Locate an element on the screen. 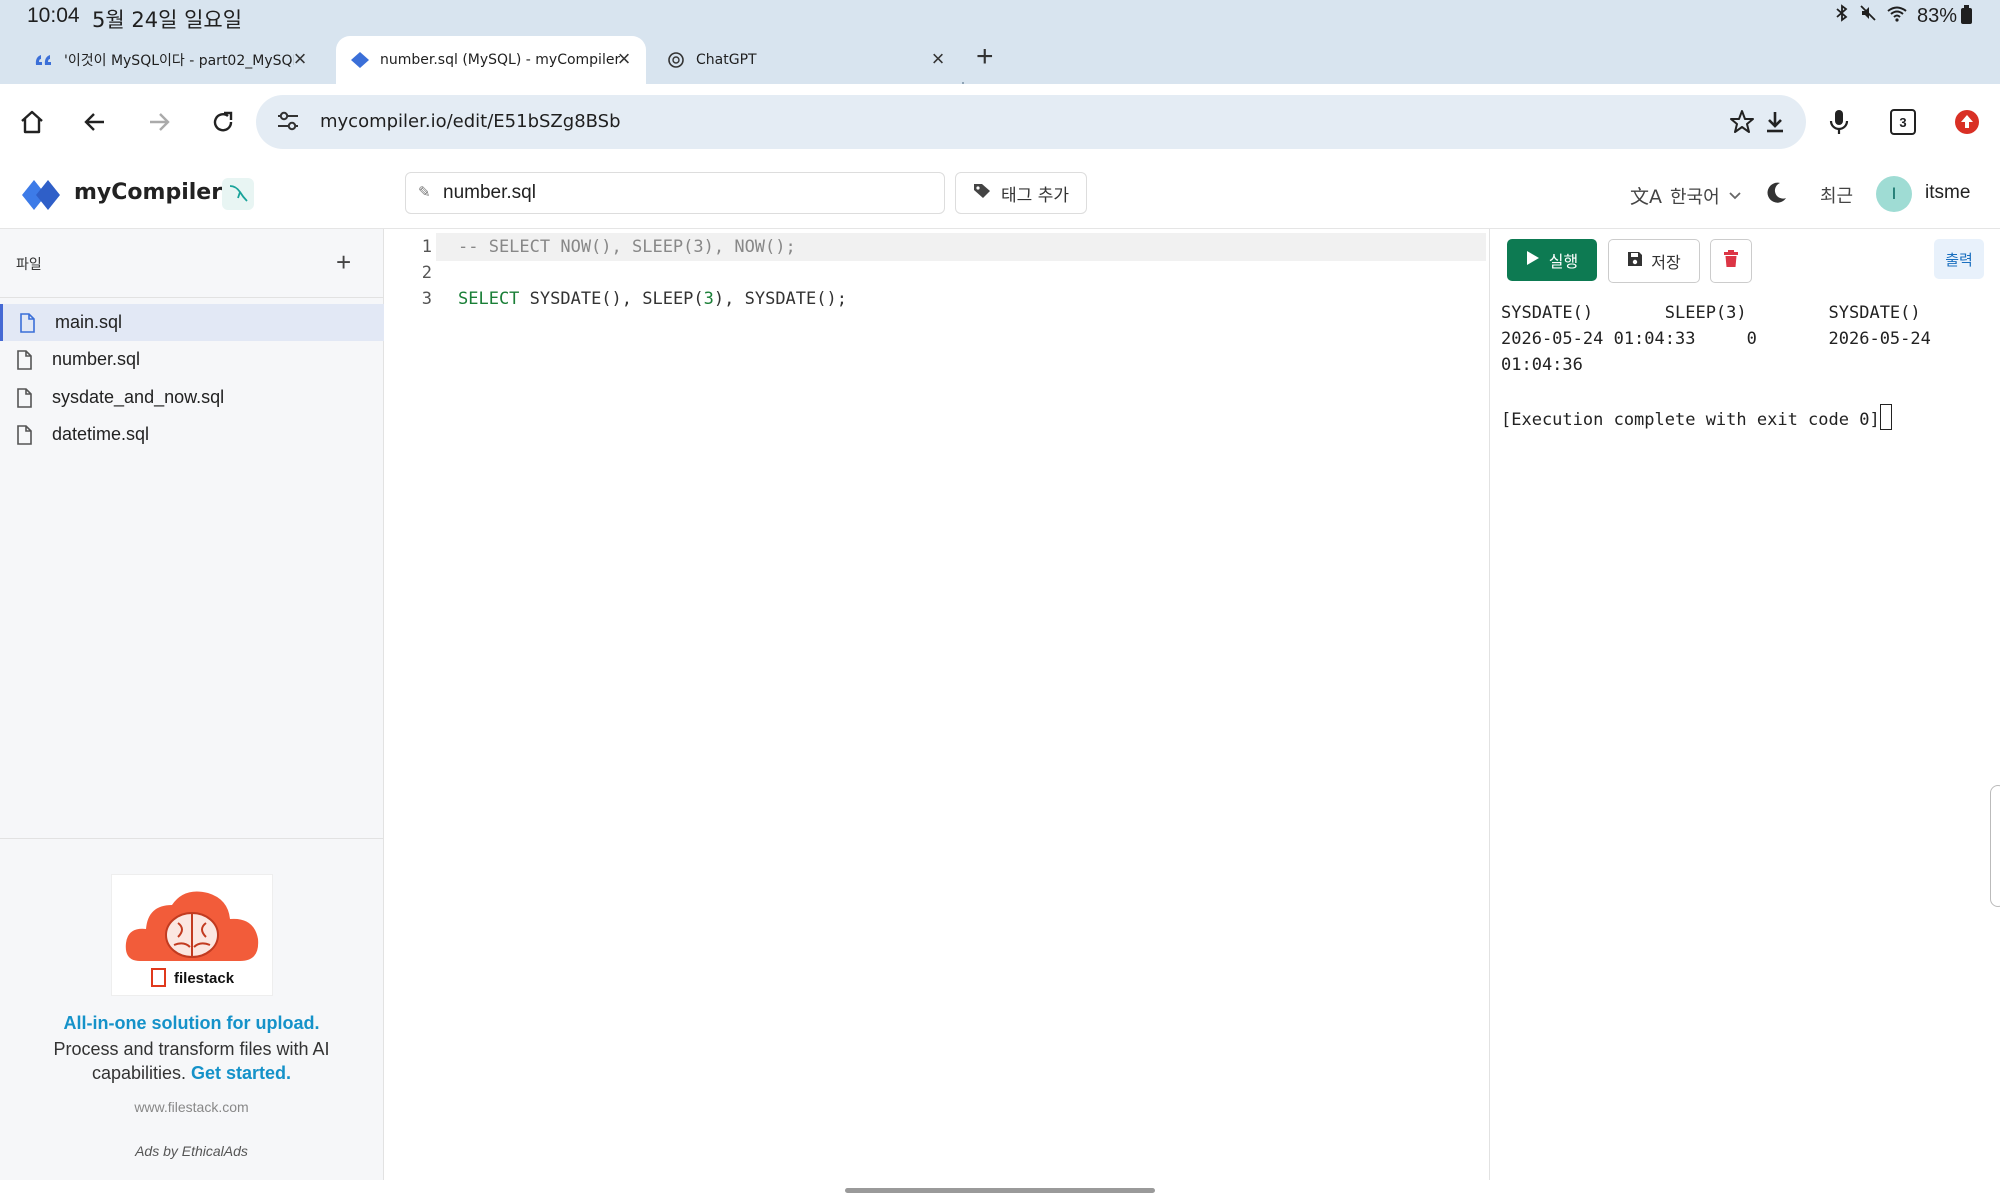  url-text: mycompiler.io/edit/E51bSZg8BSb is located at coordinates (470, 121).